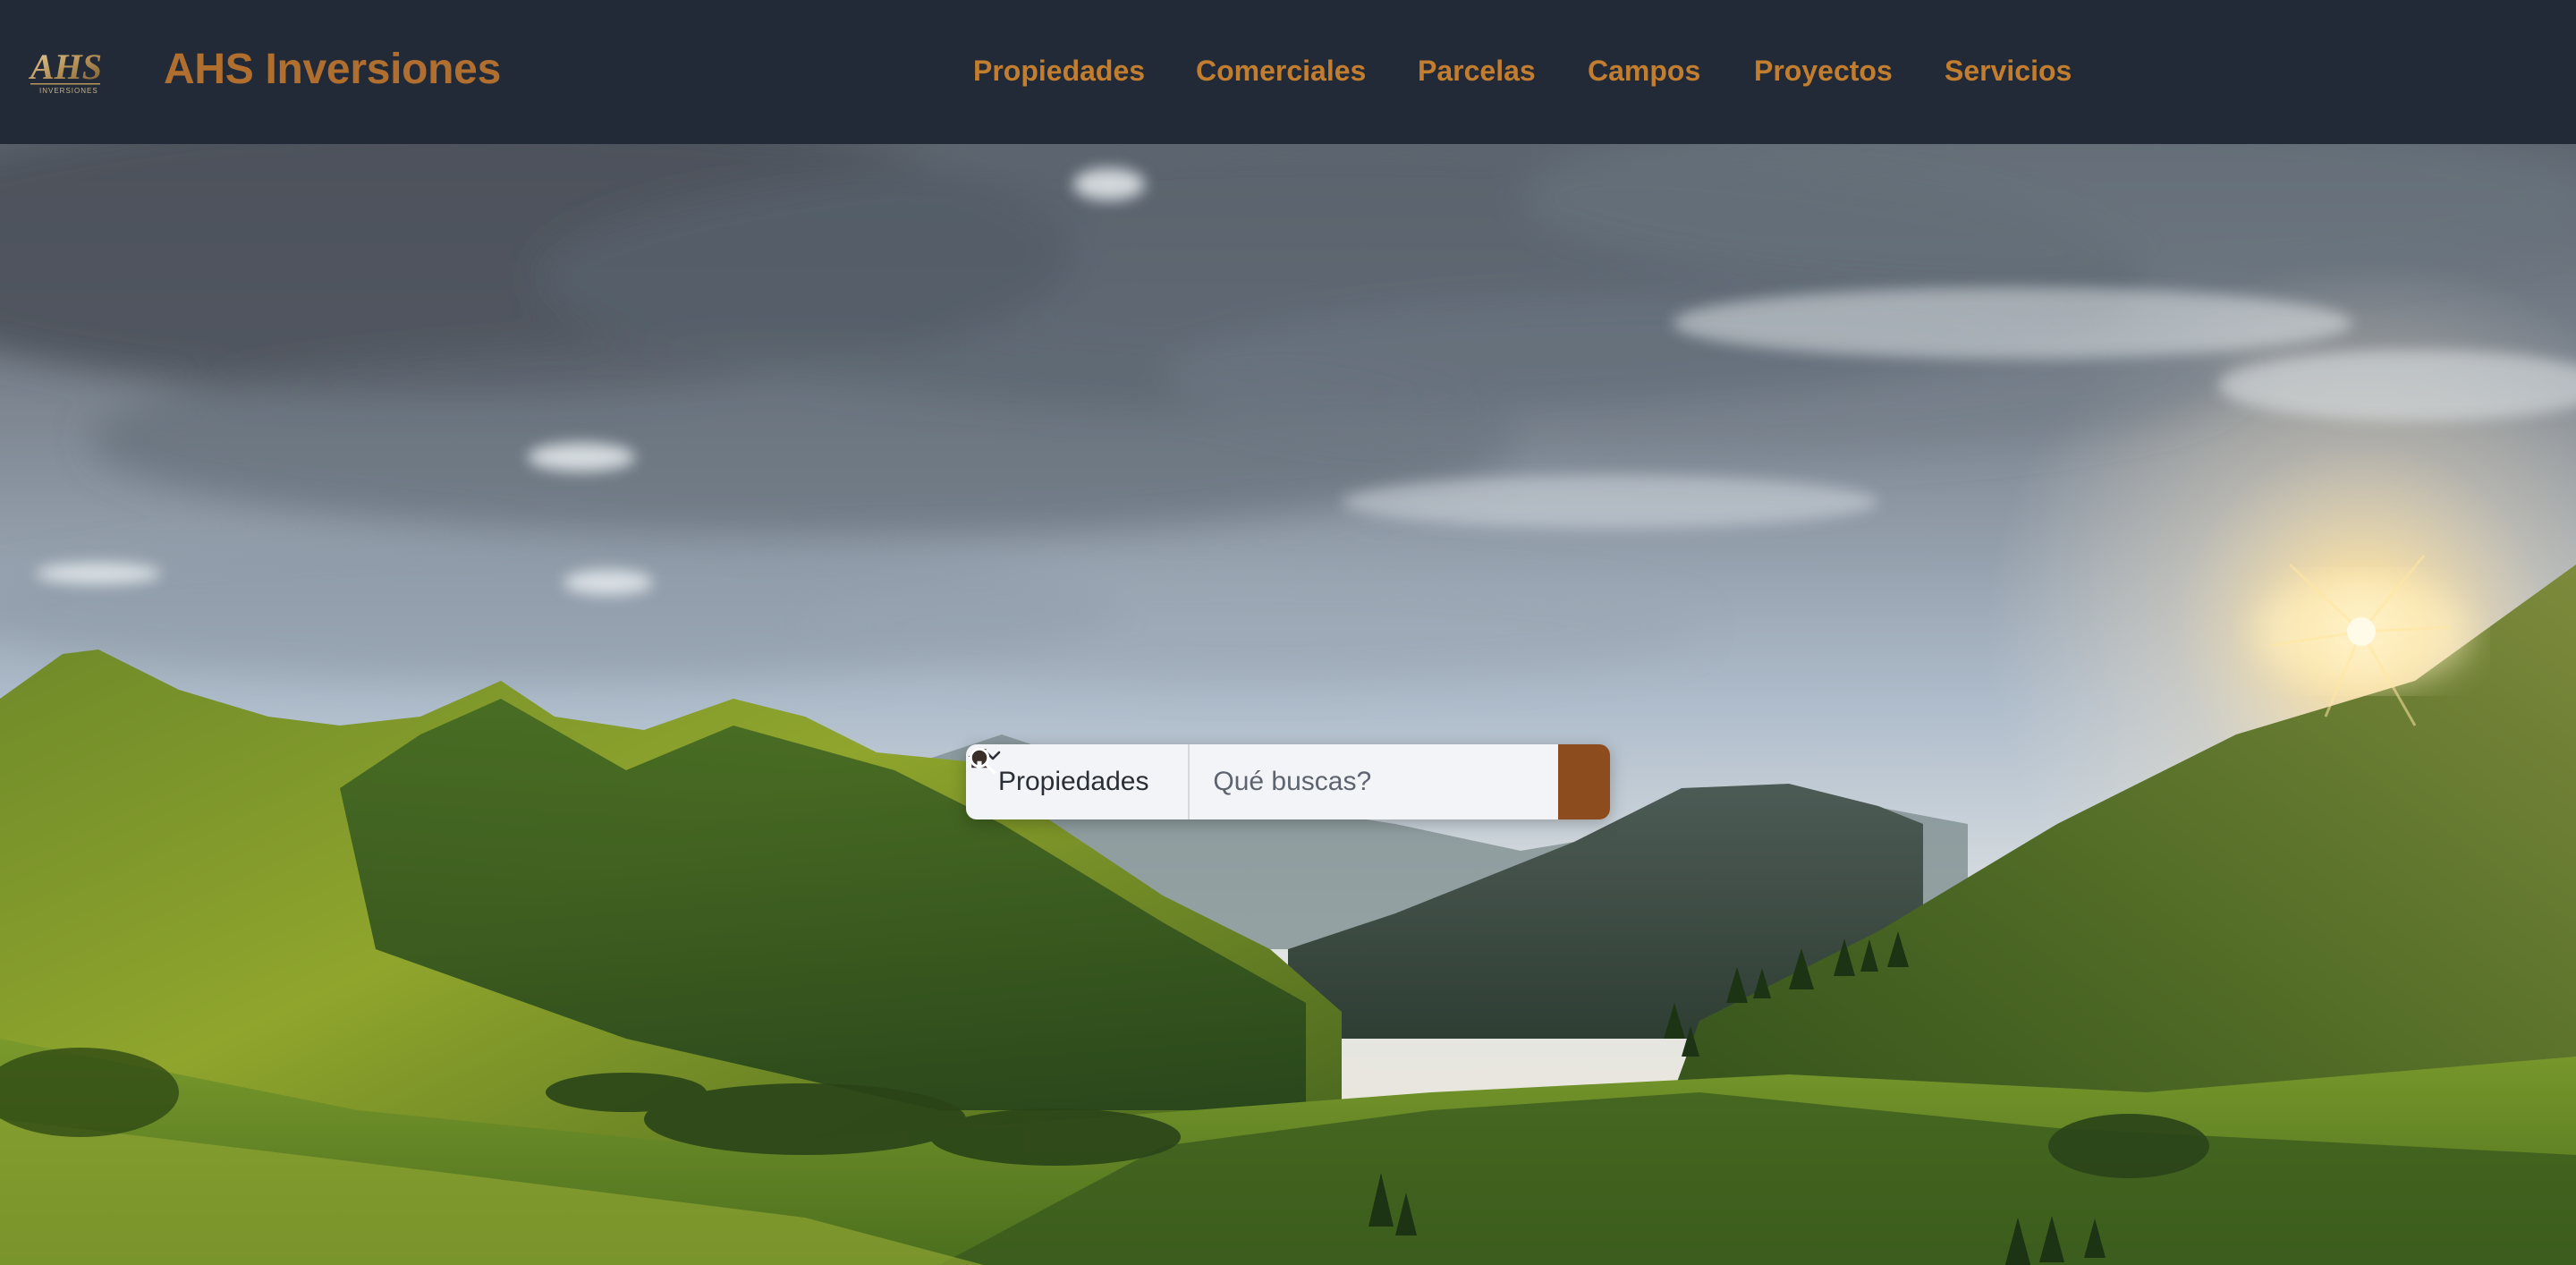 The image size is (2576, 1265). I want to click on brand-name: AHS Inversiones, so click(332, 70).